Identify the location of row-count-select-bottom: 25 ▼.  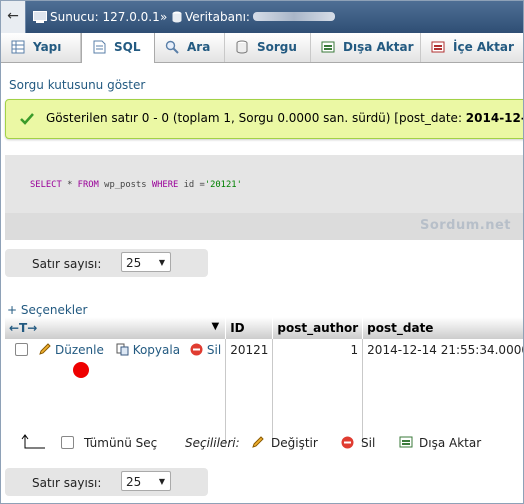
(146, 481).